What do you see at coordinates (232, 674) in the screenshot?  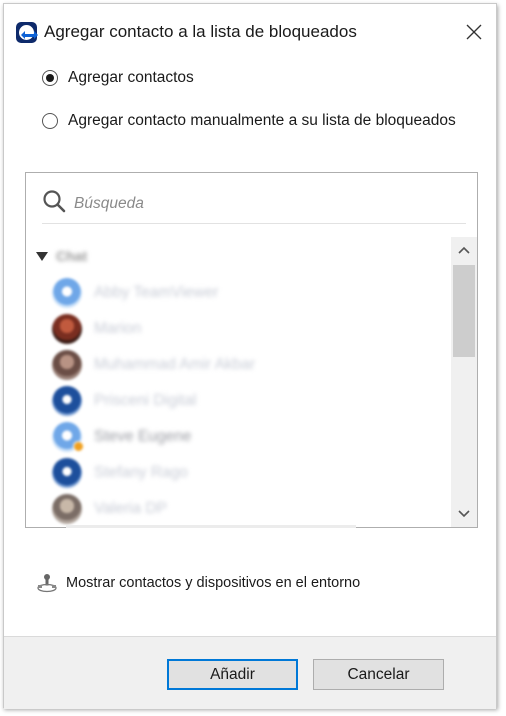 I see `add-button: Añadir` at bounding box center [232, 674].